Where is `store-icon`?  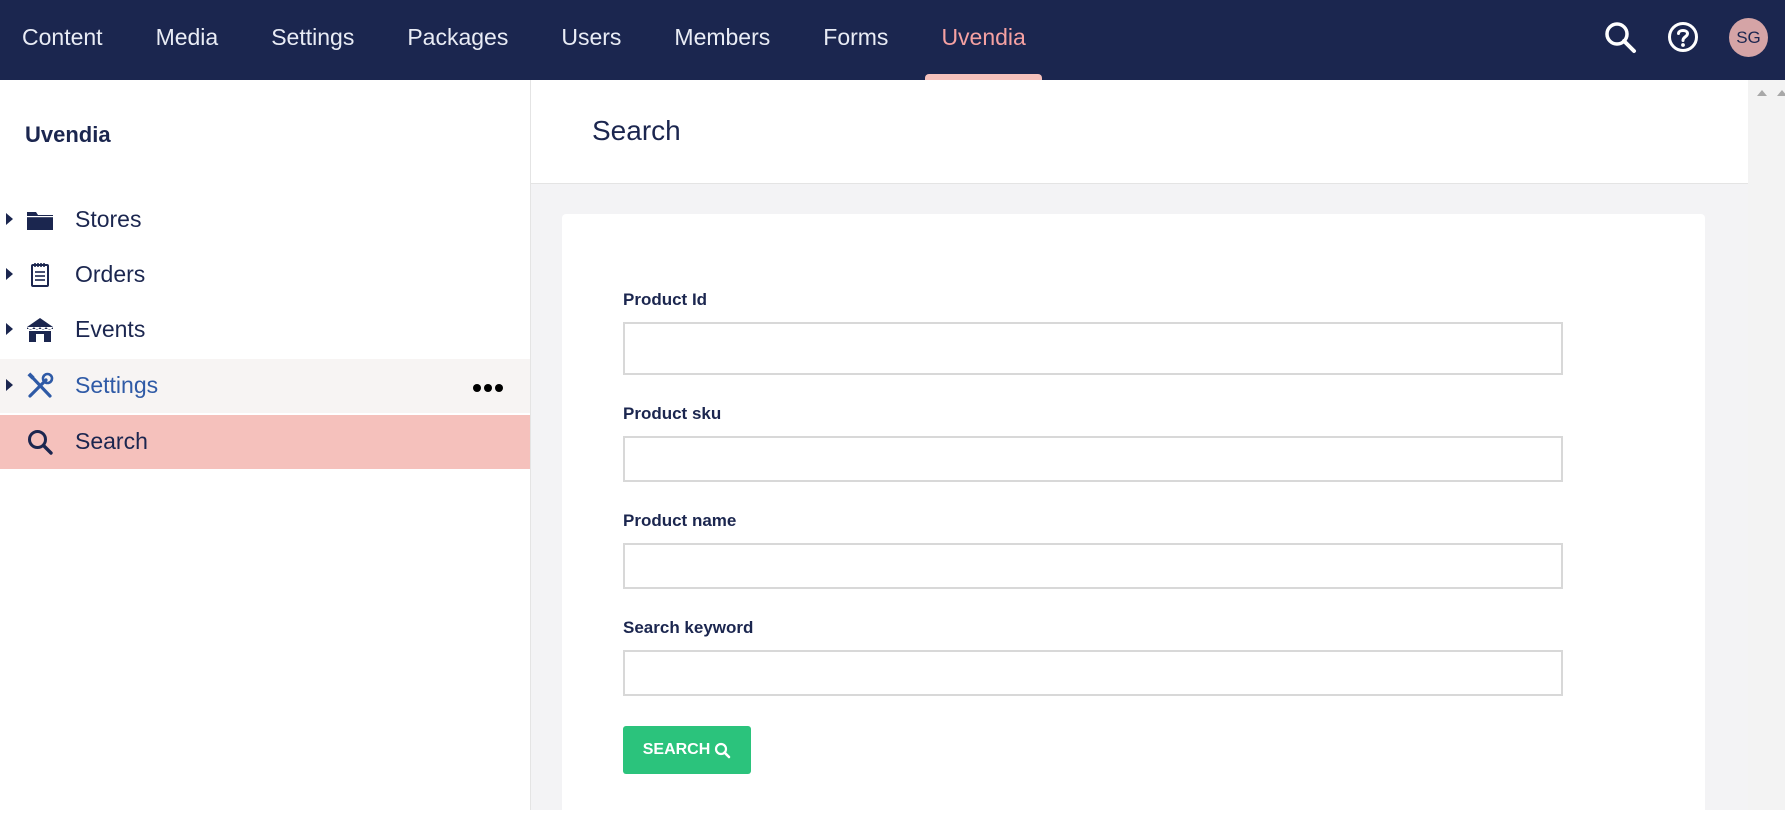 store-icon is located at coordinates (40, 330).